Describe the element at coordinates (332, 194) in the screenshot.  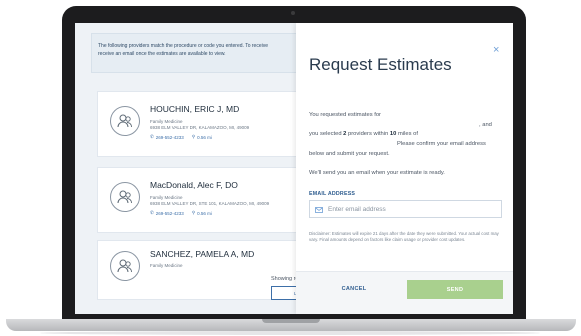
I see `email-label: EMAIL ADDRESS` at that location.